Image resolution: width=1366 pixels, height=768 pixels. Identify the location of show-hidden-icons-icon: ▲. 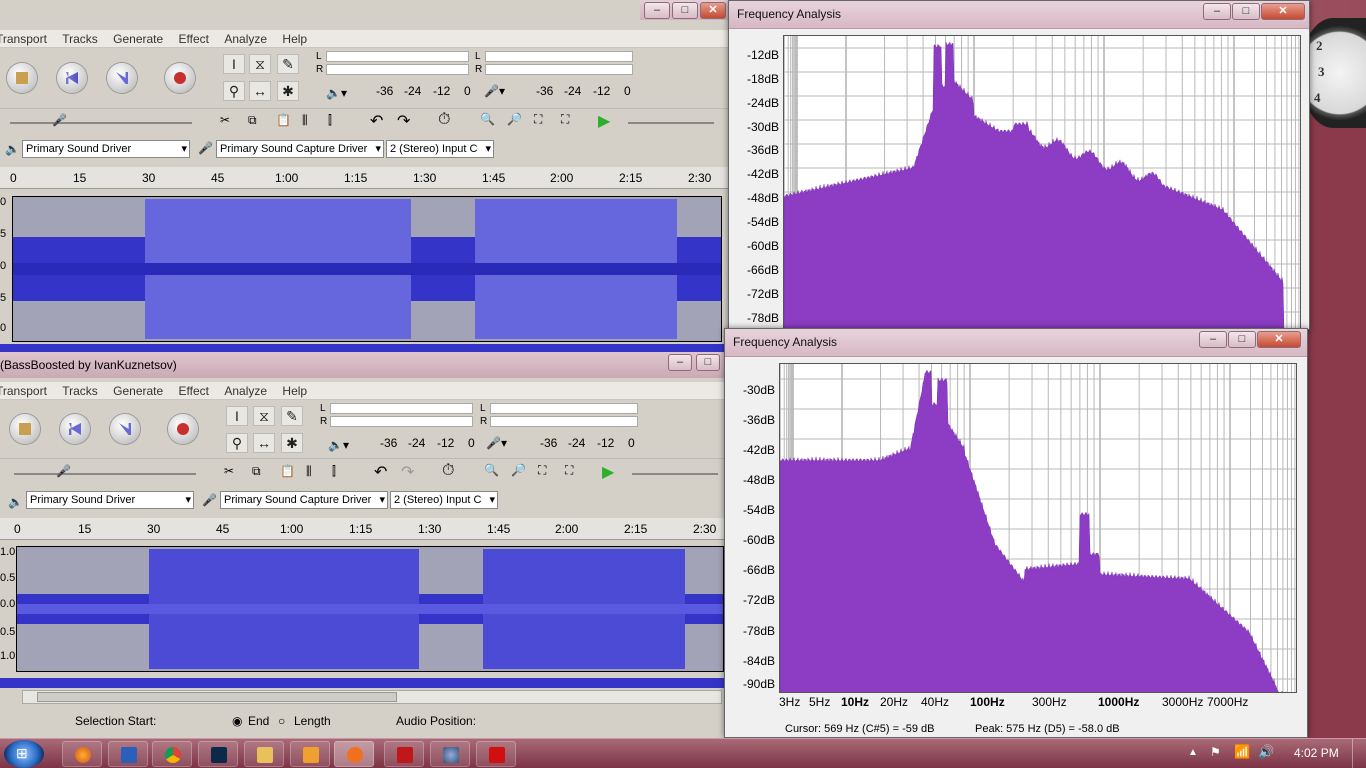
(1193, 752).